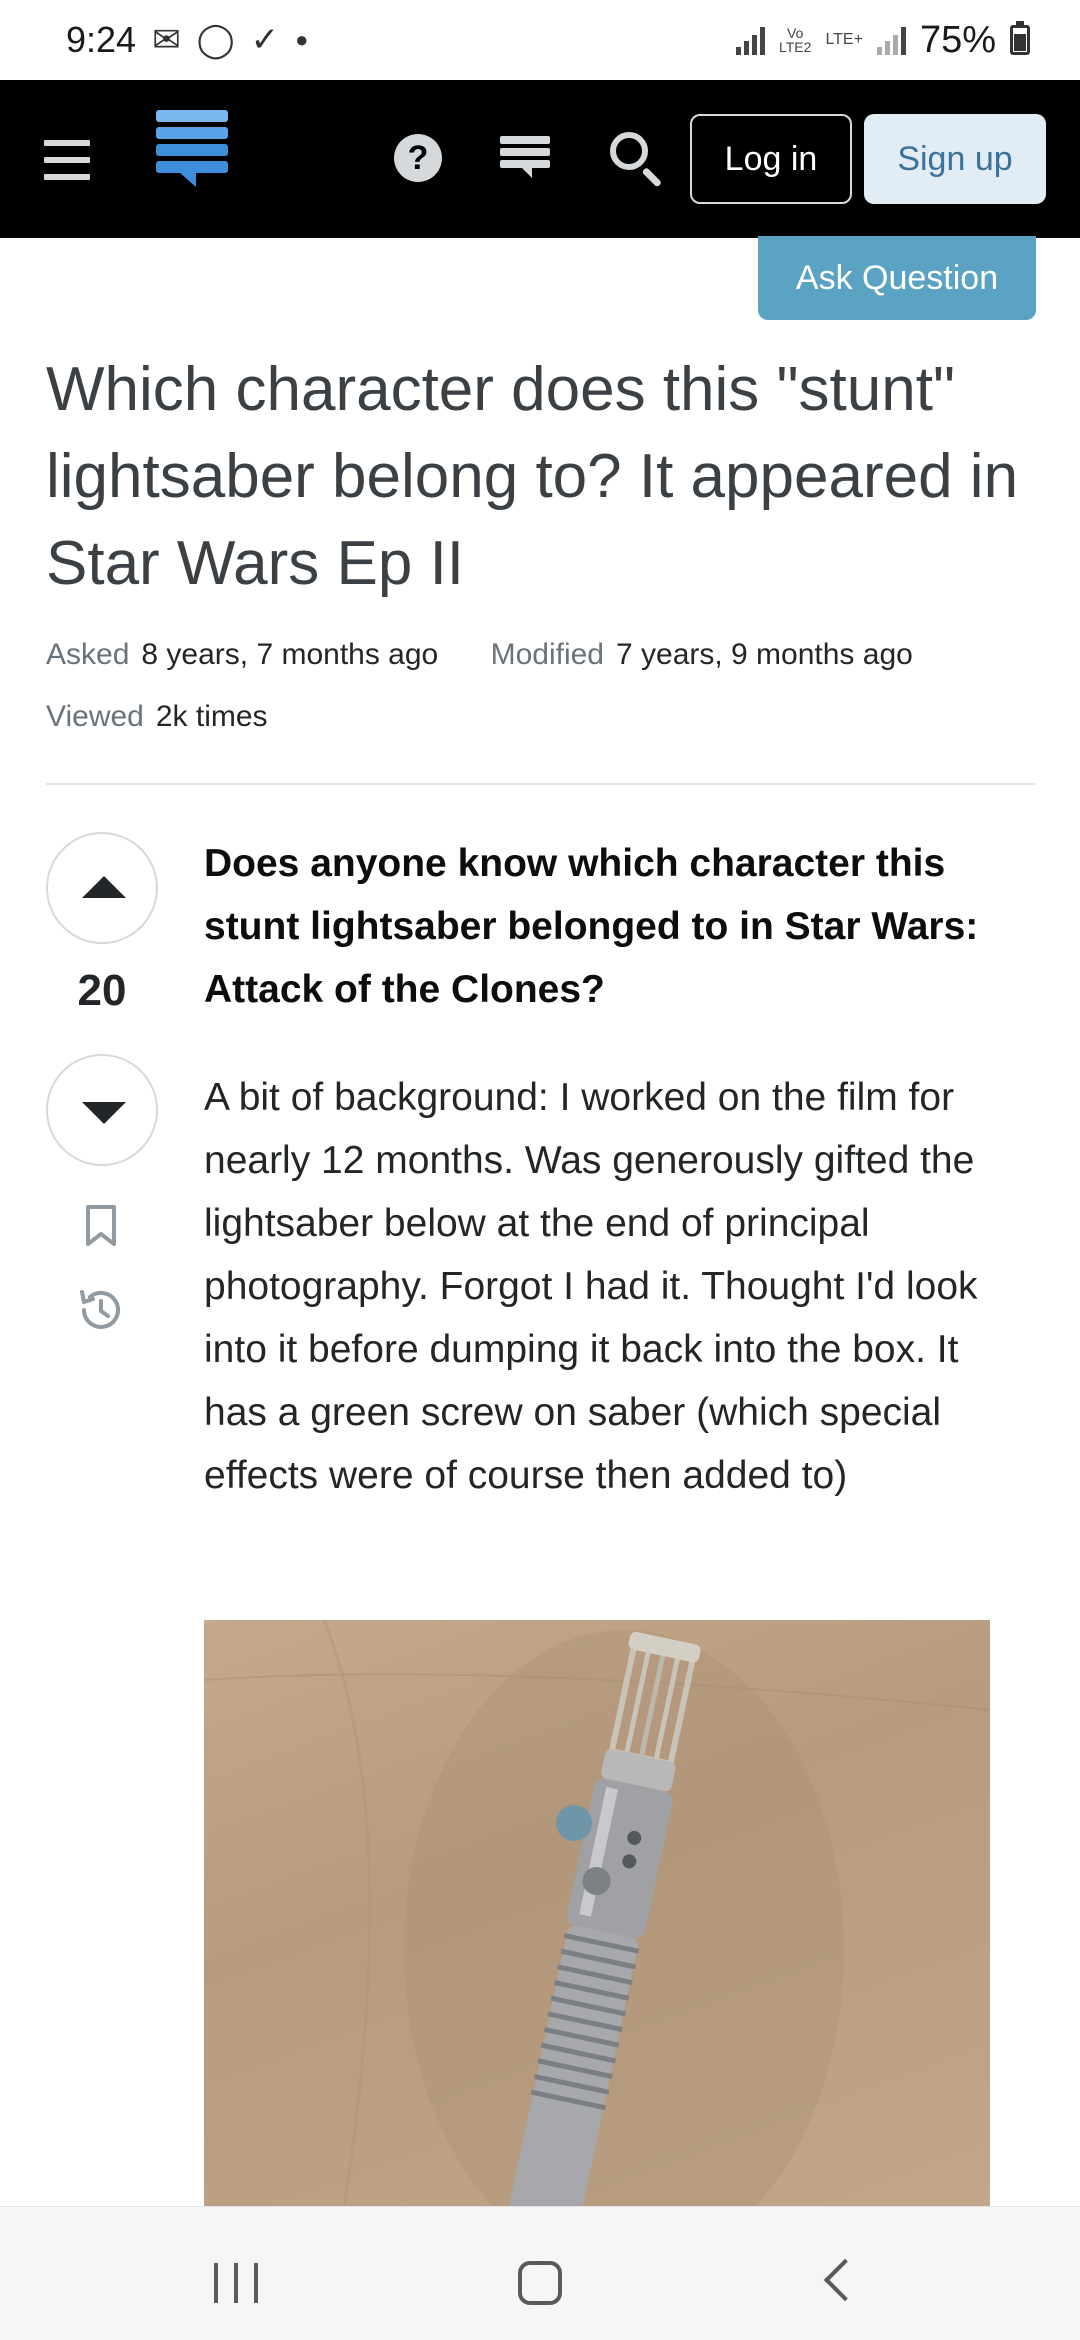 The height and width of the screenshot is (2340, 1080). What do you see at coordinates (211, 716) in the screenshot?
I see `viewed-value: 2k times` at bounding box center [211, 716].